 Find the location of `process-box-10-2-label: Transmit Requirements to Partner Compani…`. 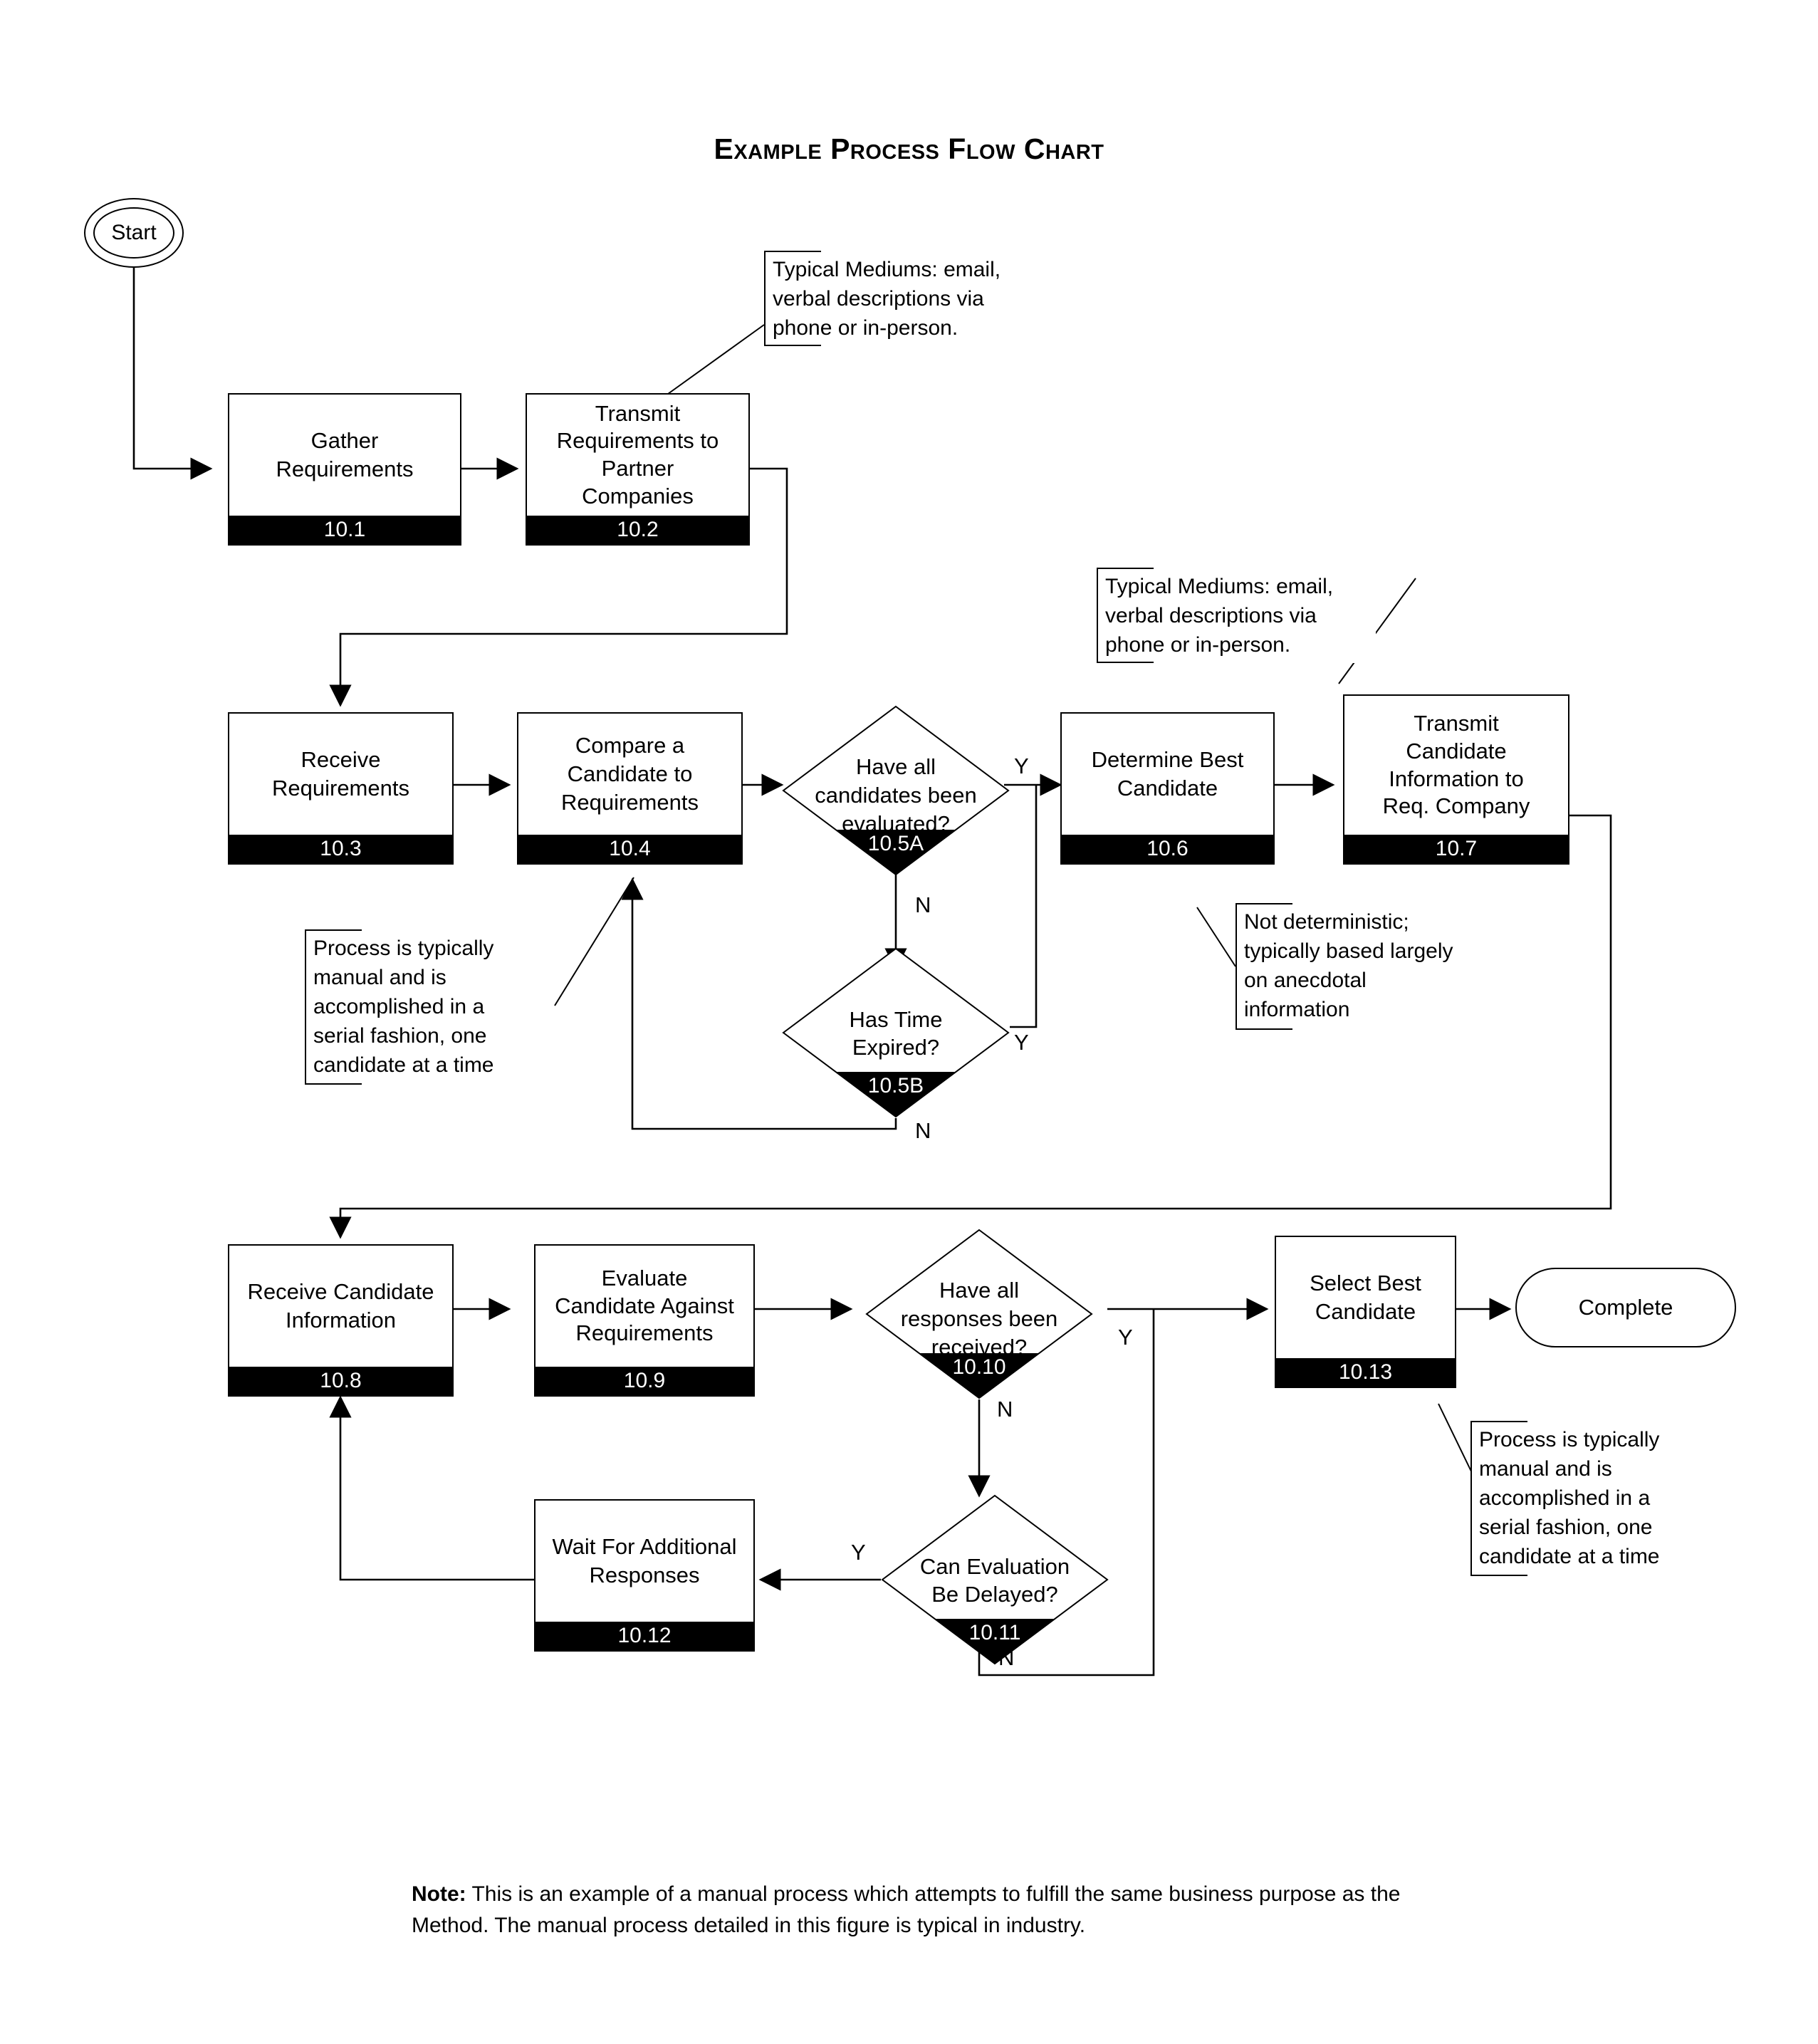

process-box-10-2-label: Transmit Requirements to Partner Compani… is located at coordinates (637, 455).